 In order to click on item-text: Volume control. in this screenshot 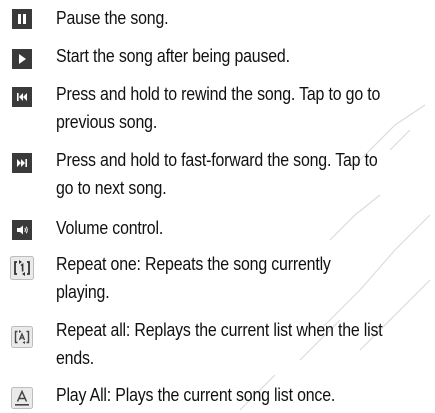, I will do `click(110, 227)`.